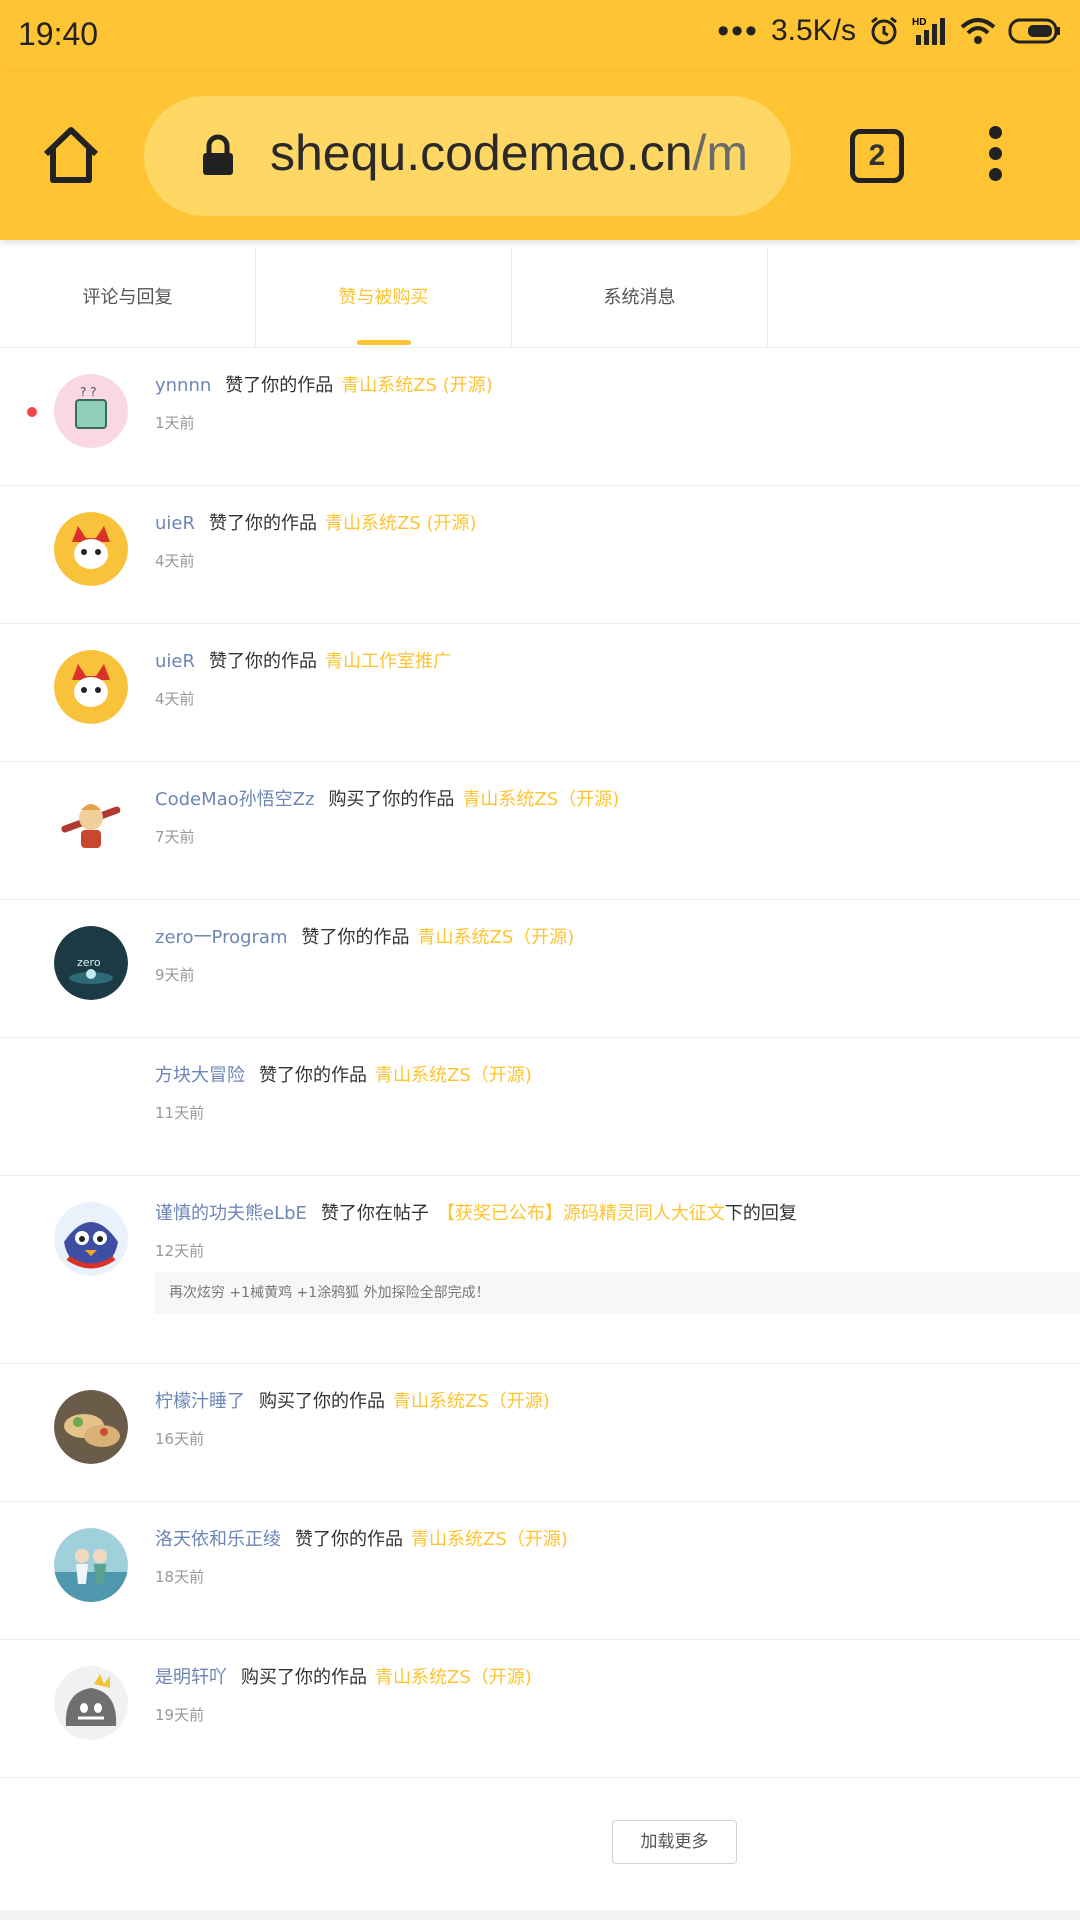 This screenshot has height=1920, width=1080. Describe the element at coordinates (388, 661) in the screenshot. I see `work-link: 青山工作室推广` at that location.